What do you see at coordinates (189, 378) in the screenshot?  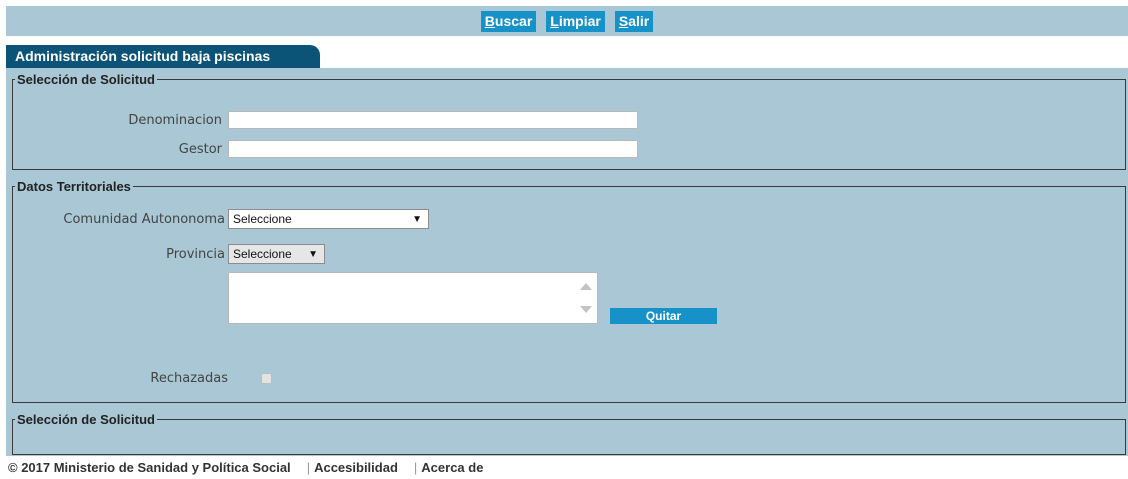 I see `rechazadas-label: Rechazadas` at bounding box center [189, 378].